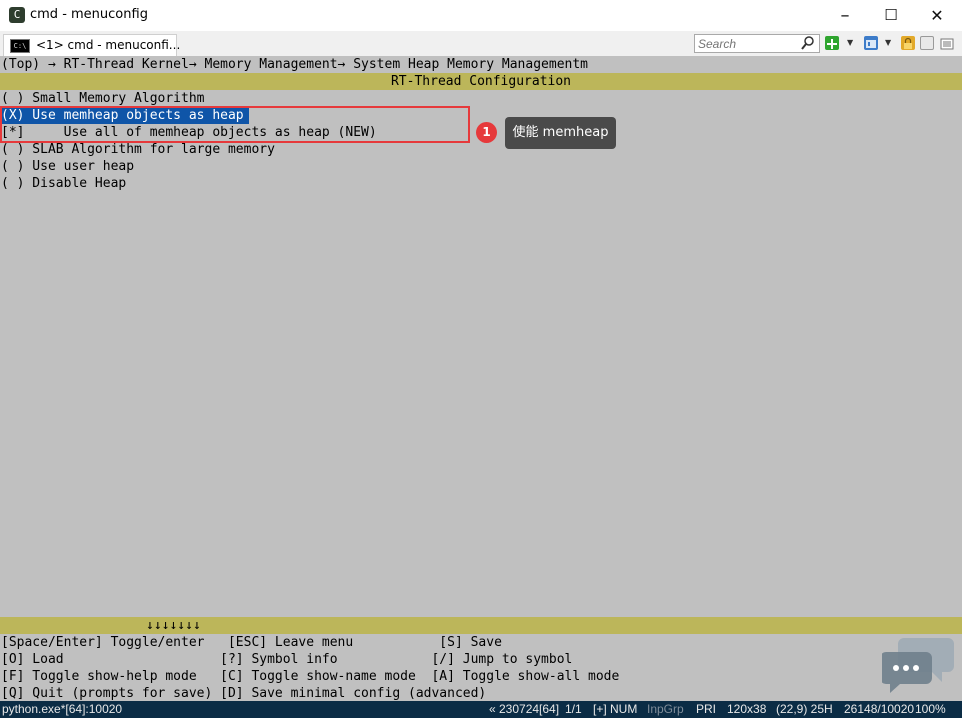 Image resolution: width=962 pixels, height=718 pixels. I want to click on search-box, so click(757, 43).